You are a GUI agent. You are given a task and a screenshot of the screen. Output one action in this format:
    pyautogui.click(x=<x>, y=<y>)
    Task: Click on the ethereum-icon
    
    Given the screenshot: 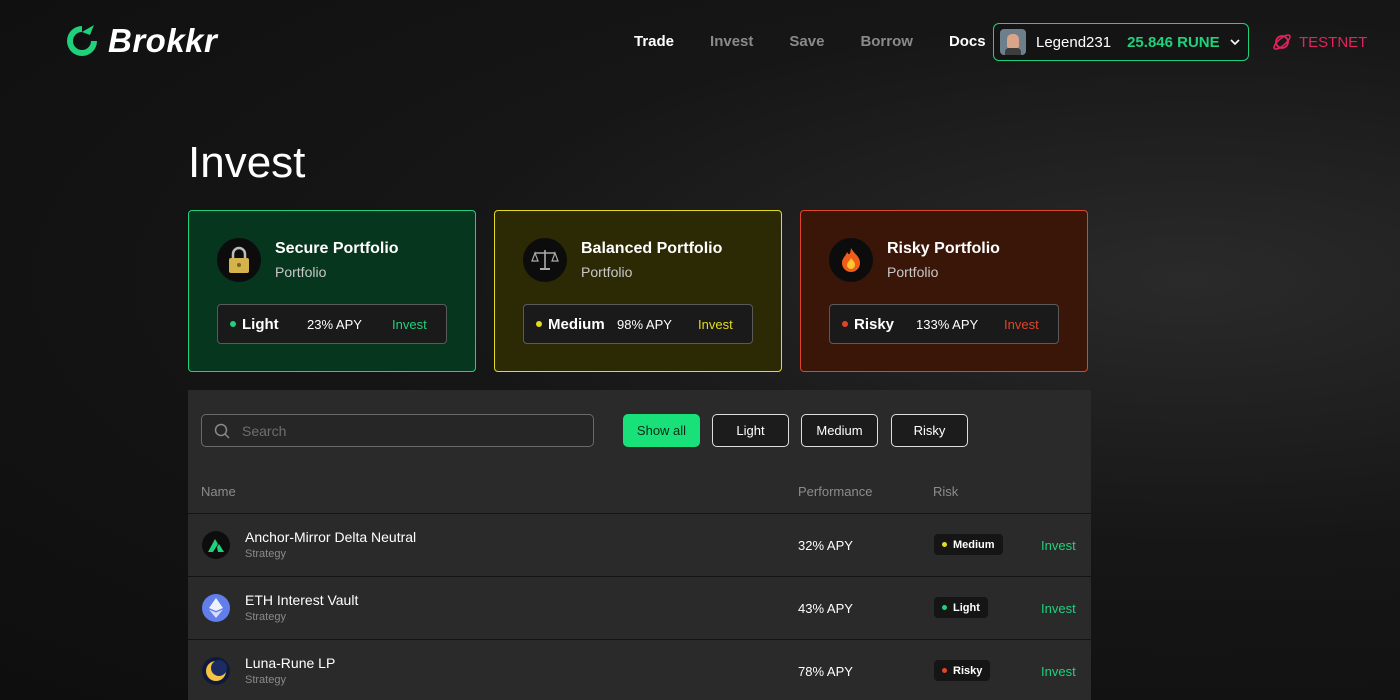 What is the action you would take?
    pyautogui.click(x=216, y=608)
    